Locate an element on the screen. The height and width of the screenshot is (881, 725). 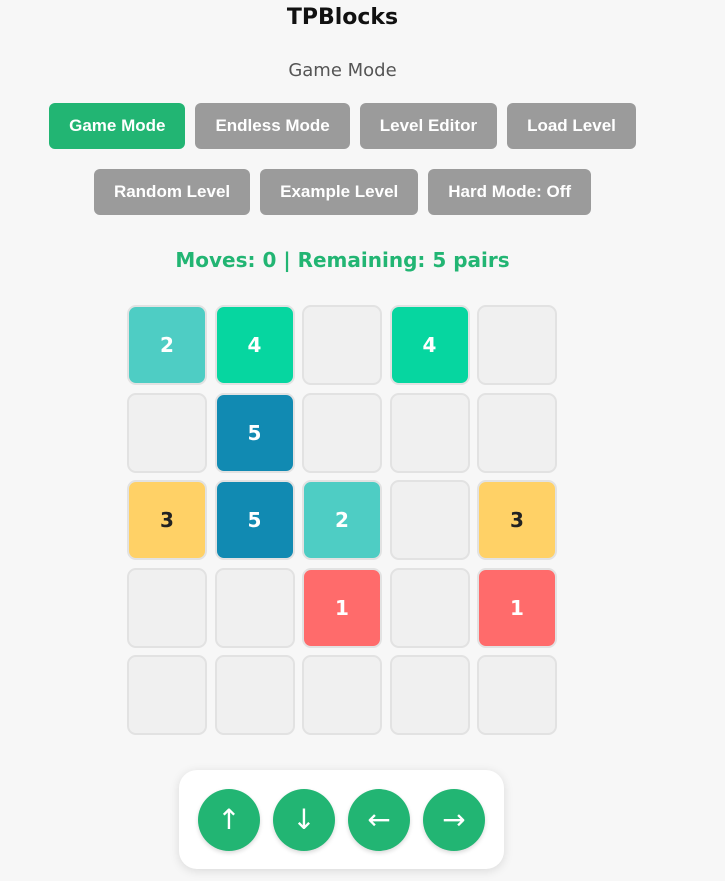
move-left-button: ← is located at coordinates (379, 819).